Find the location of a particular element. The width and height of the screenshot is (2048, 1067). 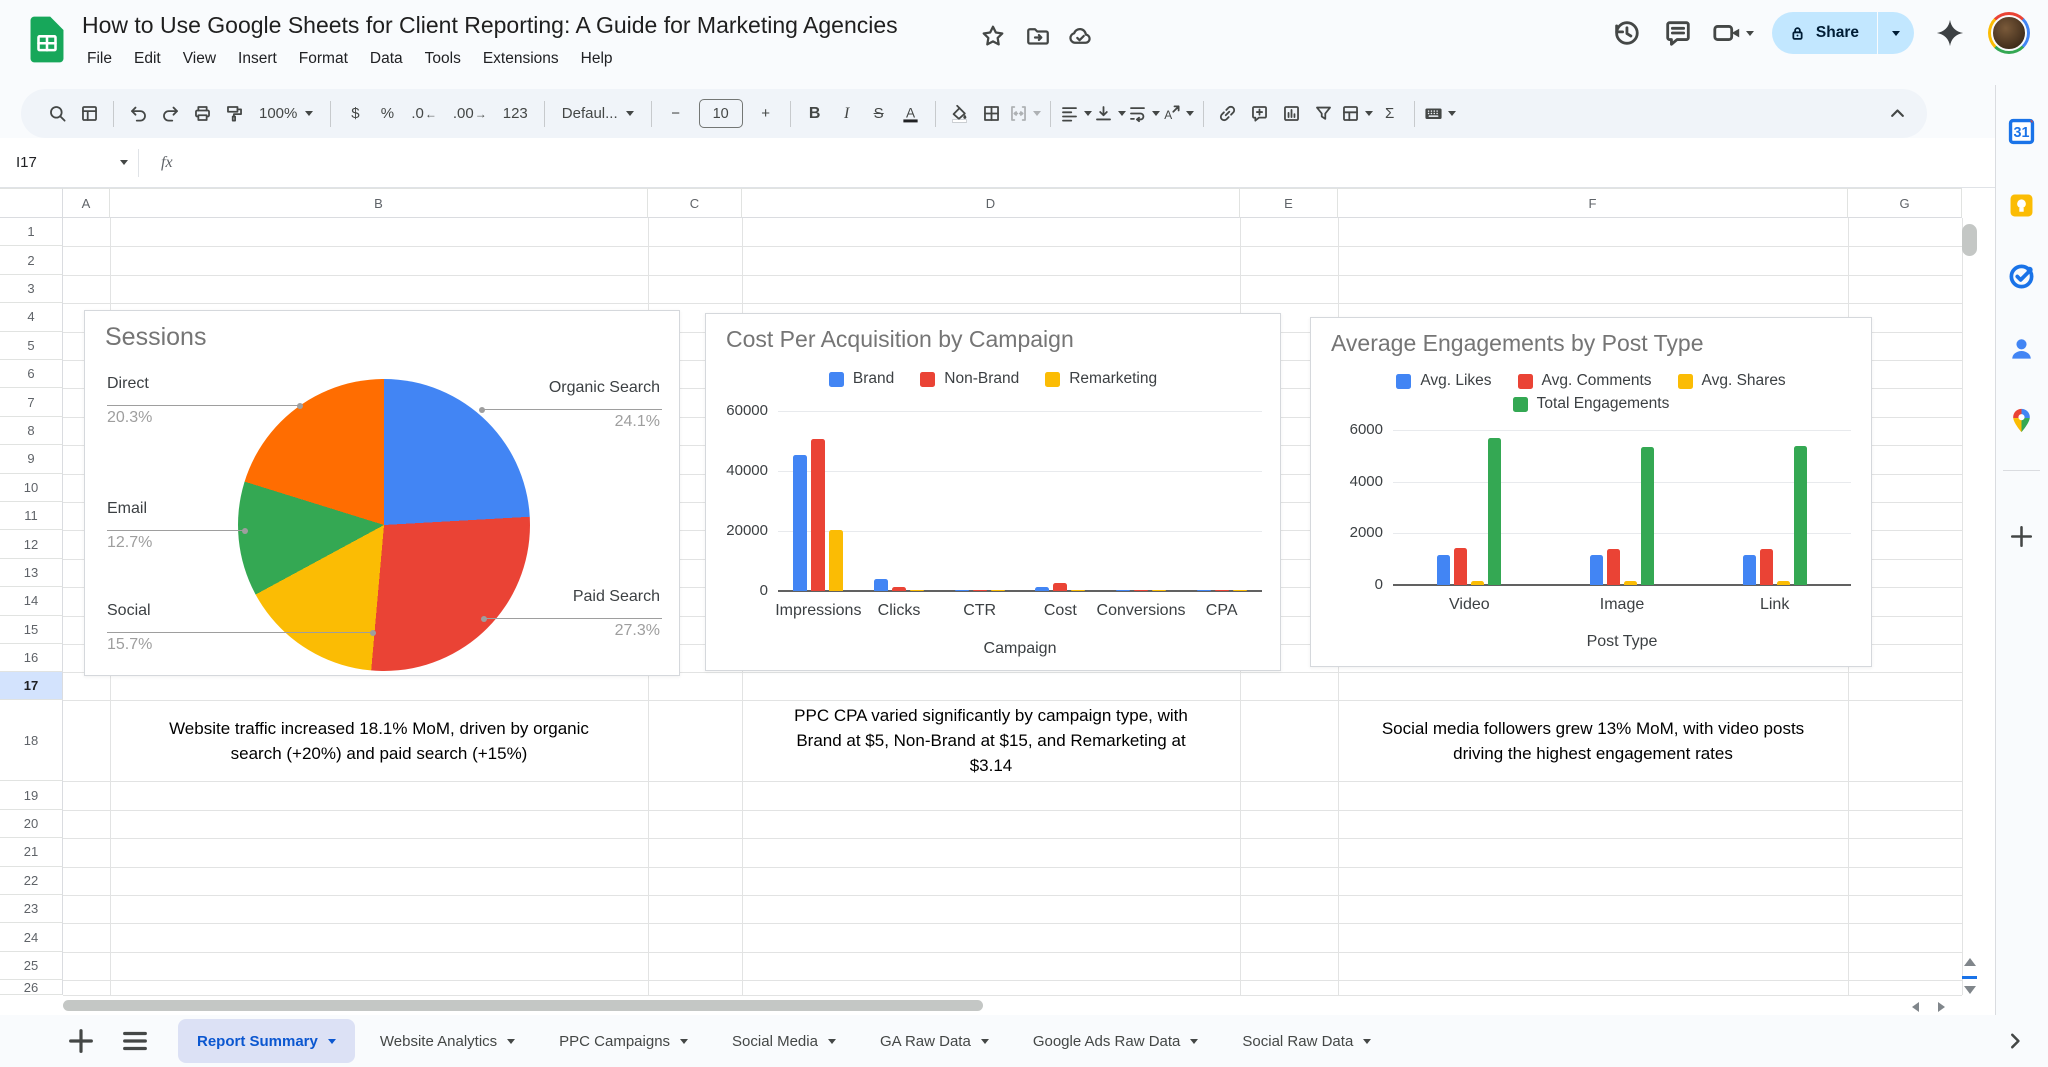

row-header-18: 18 is located at coordinates (31, 741).